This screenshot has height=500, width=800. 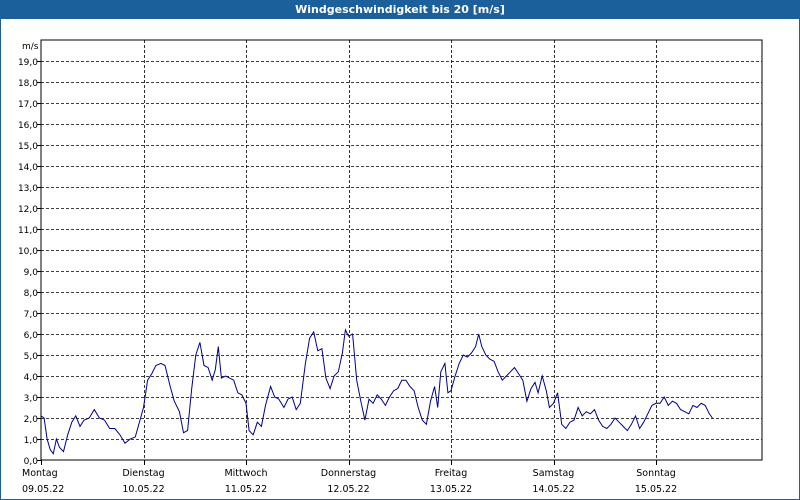 I want to click on y-tick-label: 0,0, so click(x=31, y=462).